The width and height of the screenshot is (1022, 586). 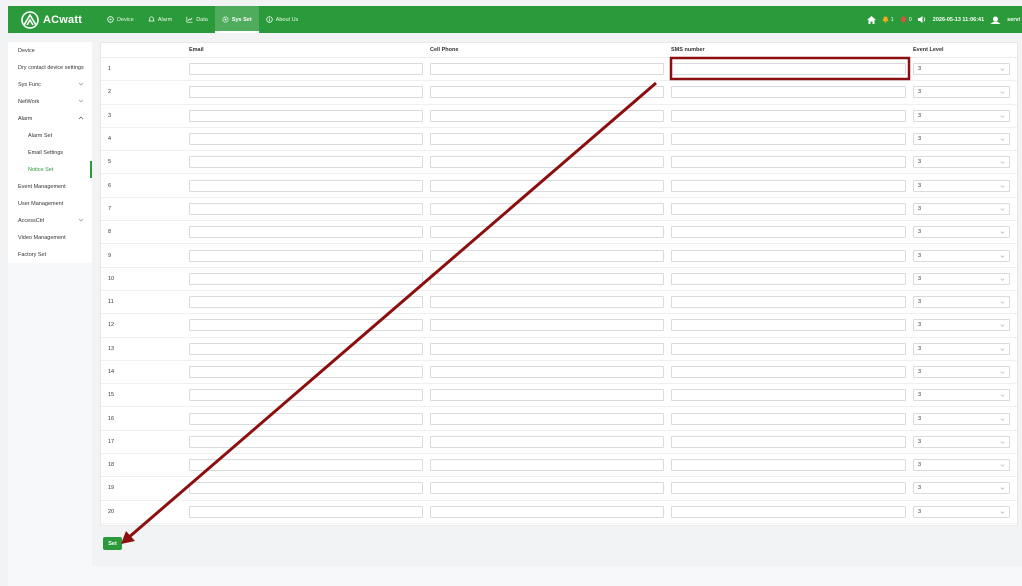 I want to click on sidebar-item-user-management: User Management, so click(x=50, y=203).